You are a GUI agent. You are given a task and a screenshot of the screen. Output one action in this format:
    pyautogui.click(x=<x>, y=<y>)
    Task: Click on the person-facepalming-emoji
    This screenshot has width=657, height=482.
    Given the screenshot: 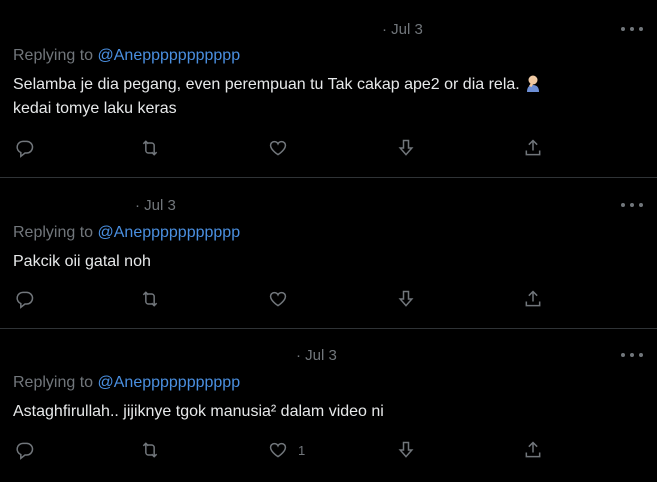 What is the action you would take?
    pyautogui.click(x=532, y=83)
    